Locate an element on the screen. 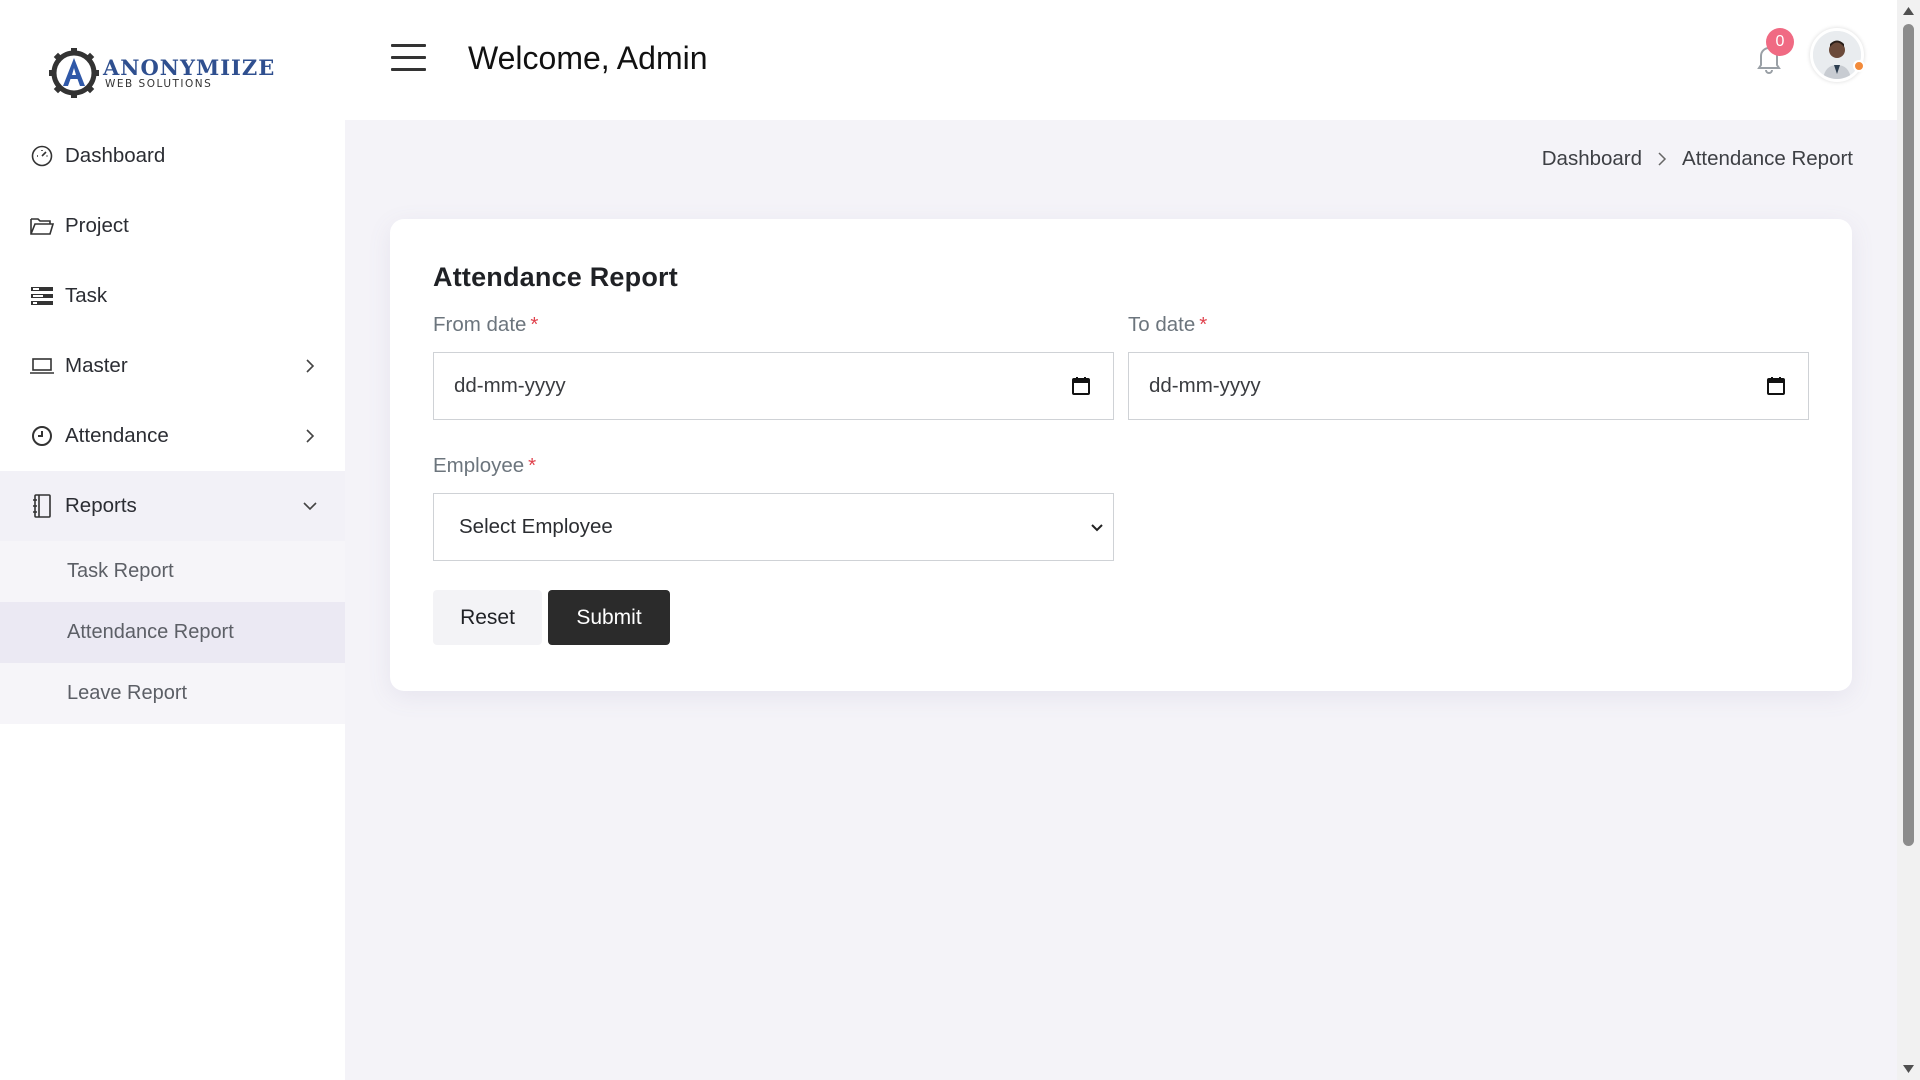  sidebar-item-label: Task is located at coordinates (86, 295).